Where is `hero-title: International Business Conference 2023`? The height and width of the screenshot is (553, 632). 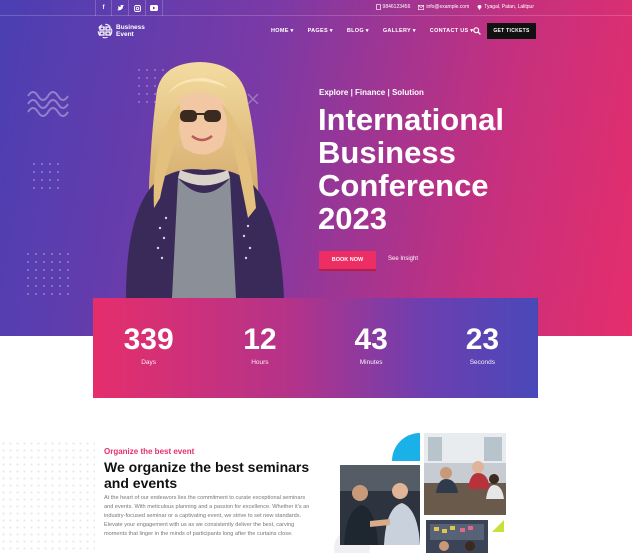
hero-title: International Business Conference 2023 is located at coordinates (443, 169).